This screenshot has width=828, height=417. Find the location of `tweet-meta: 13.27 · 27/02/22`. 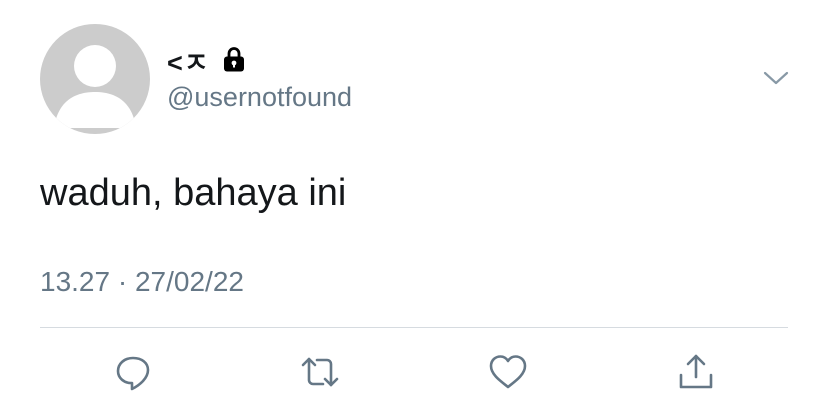

tweet-meta: 13.27 · 27/02/22 is located at coordinates (142, 282).